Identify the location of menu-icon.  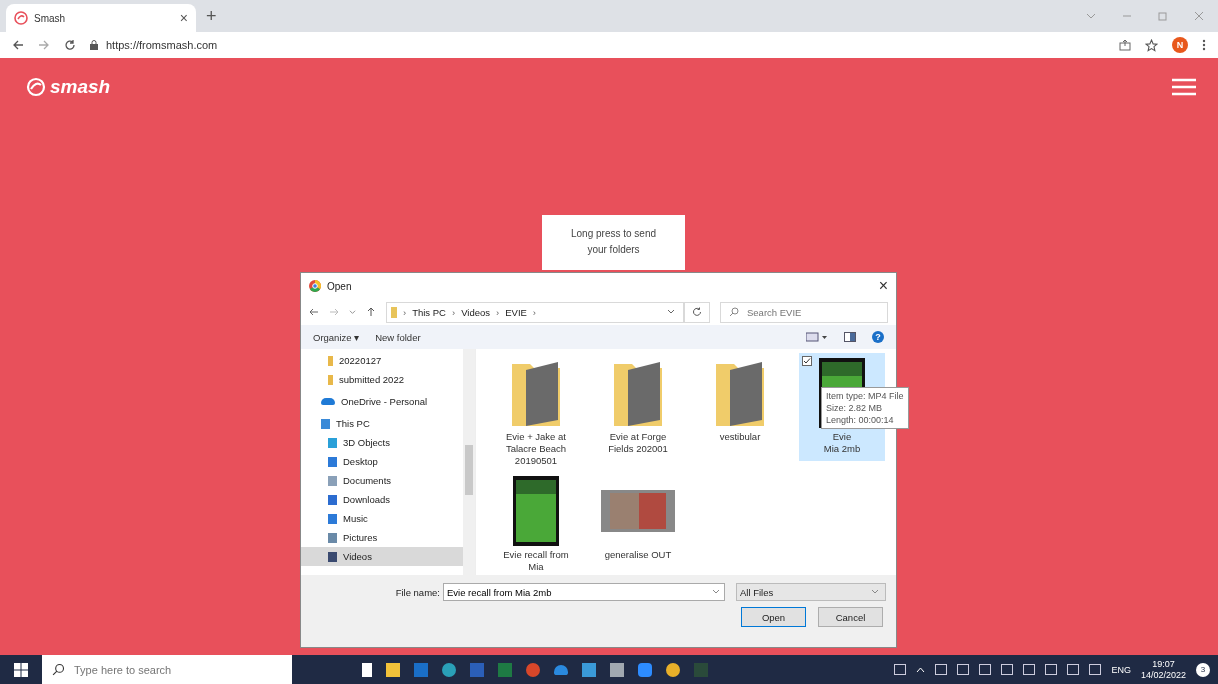
(1184, 87).